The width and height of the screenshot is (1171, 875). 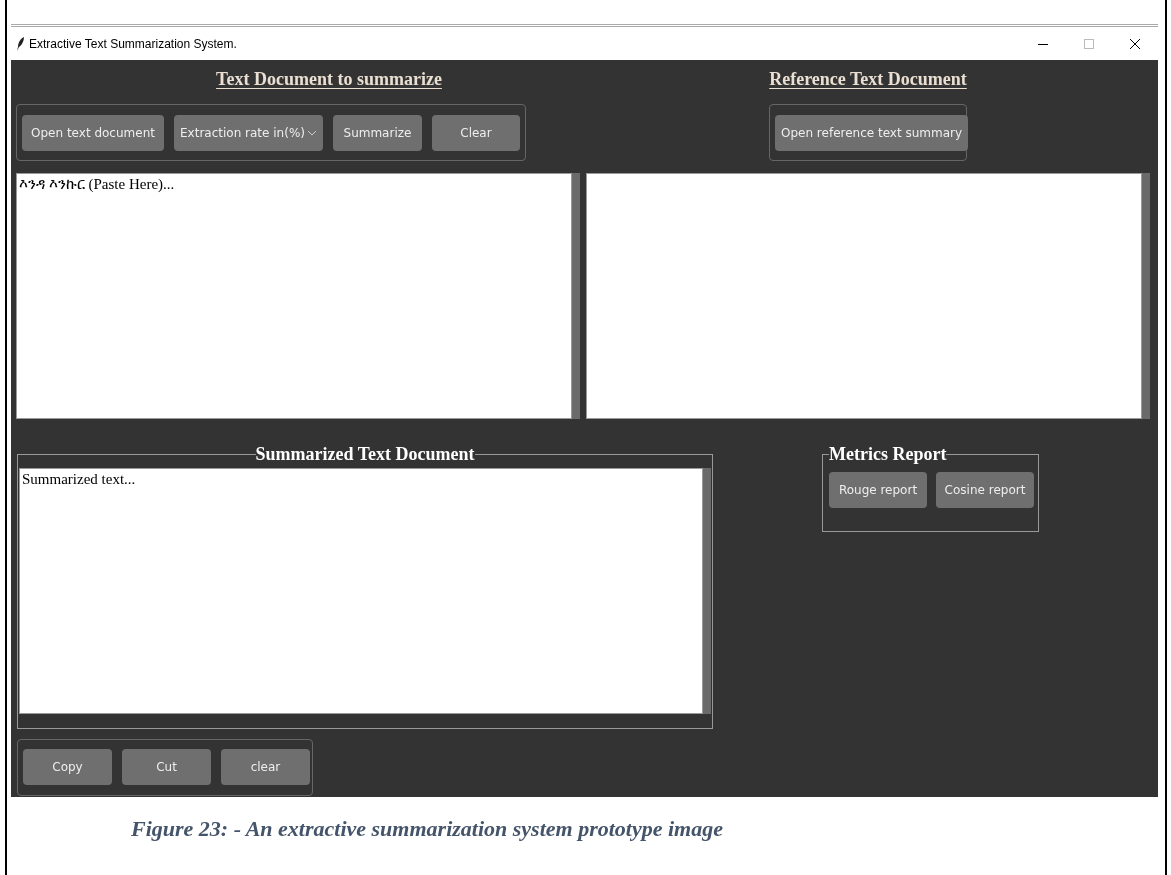 I want to click on extraction-rate-dropdown: Extraction rate in(%), so click(x=248, y=133).